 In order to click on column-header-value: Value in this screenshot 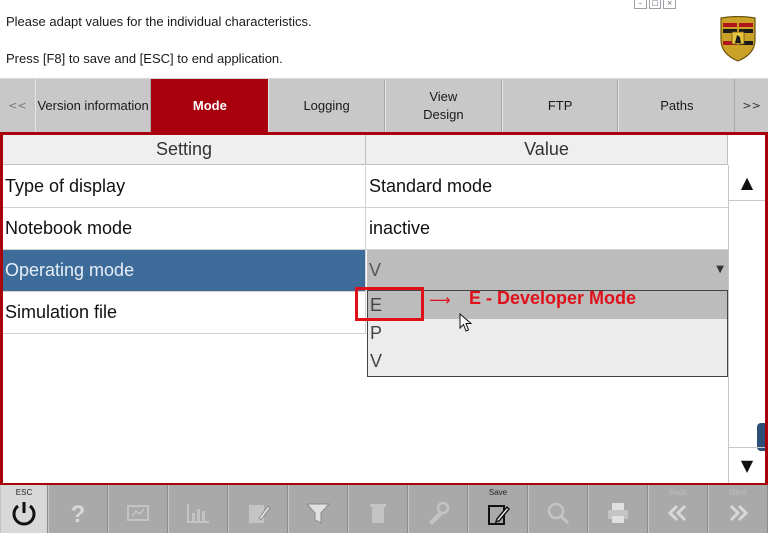, I will do `click(547, 150)`.